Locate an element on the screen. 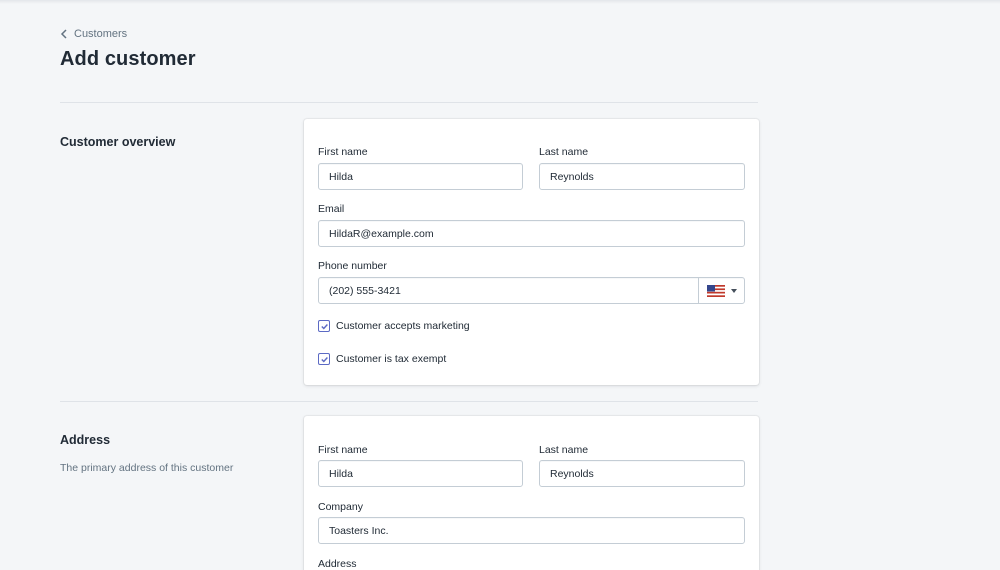  country-code-select is located at coordinates (721, 290).